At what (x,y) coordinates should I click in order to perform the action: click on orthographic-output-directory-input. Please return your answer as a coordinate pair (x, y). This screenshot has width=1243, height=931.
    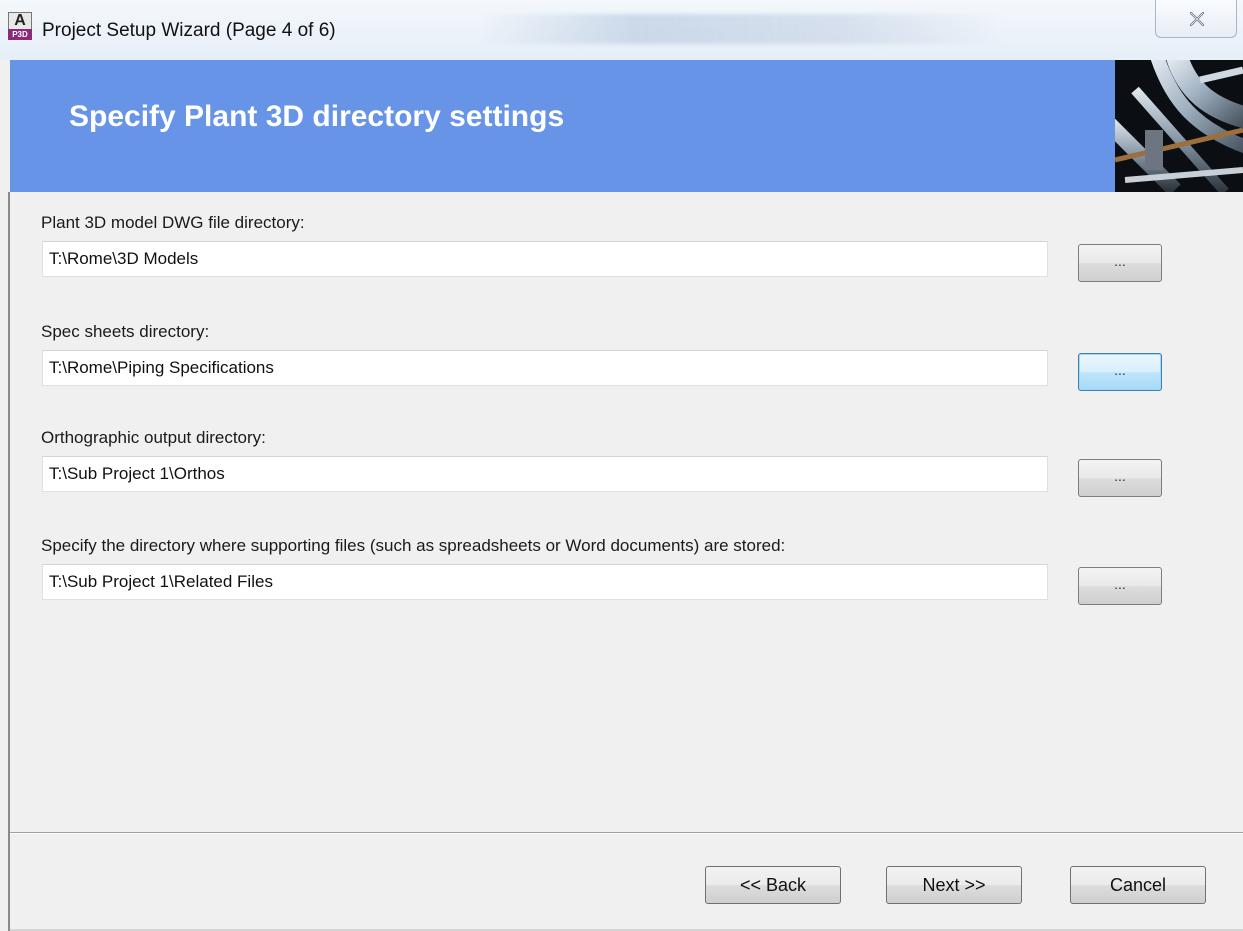
    Looking at the image, I should click on (545, 474).